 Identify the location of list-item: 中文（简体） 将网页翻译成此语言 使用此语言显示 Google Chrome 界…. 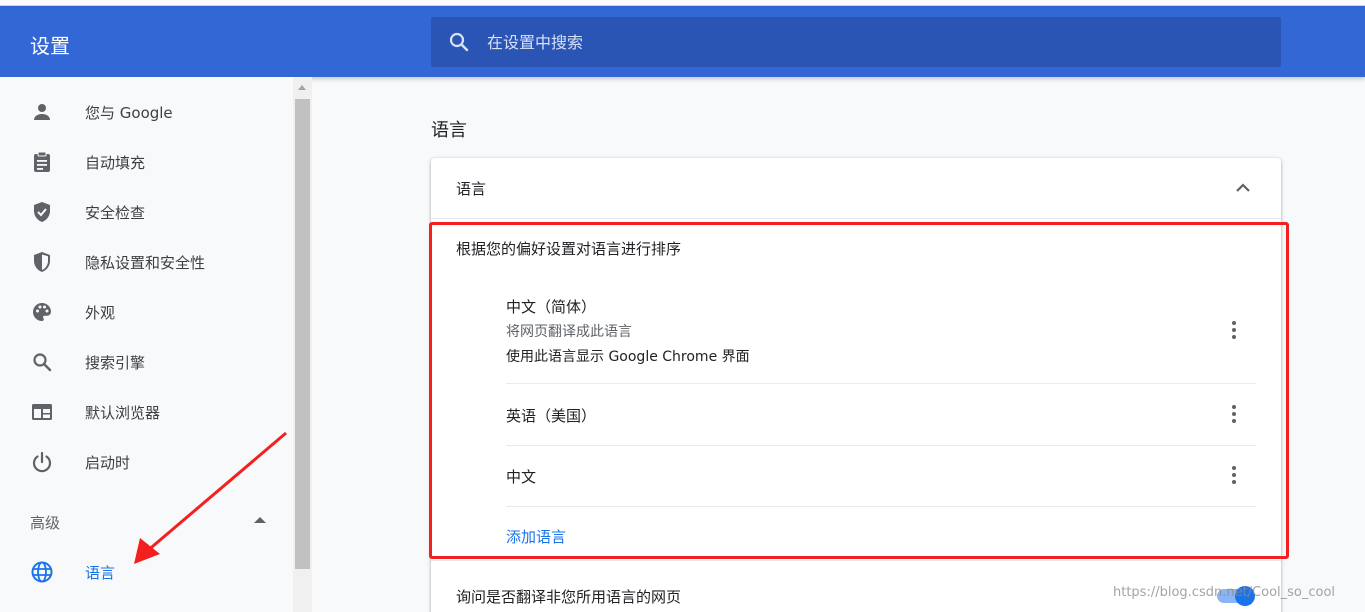
(881, 332).